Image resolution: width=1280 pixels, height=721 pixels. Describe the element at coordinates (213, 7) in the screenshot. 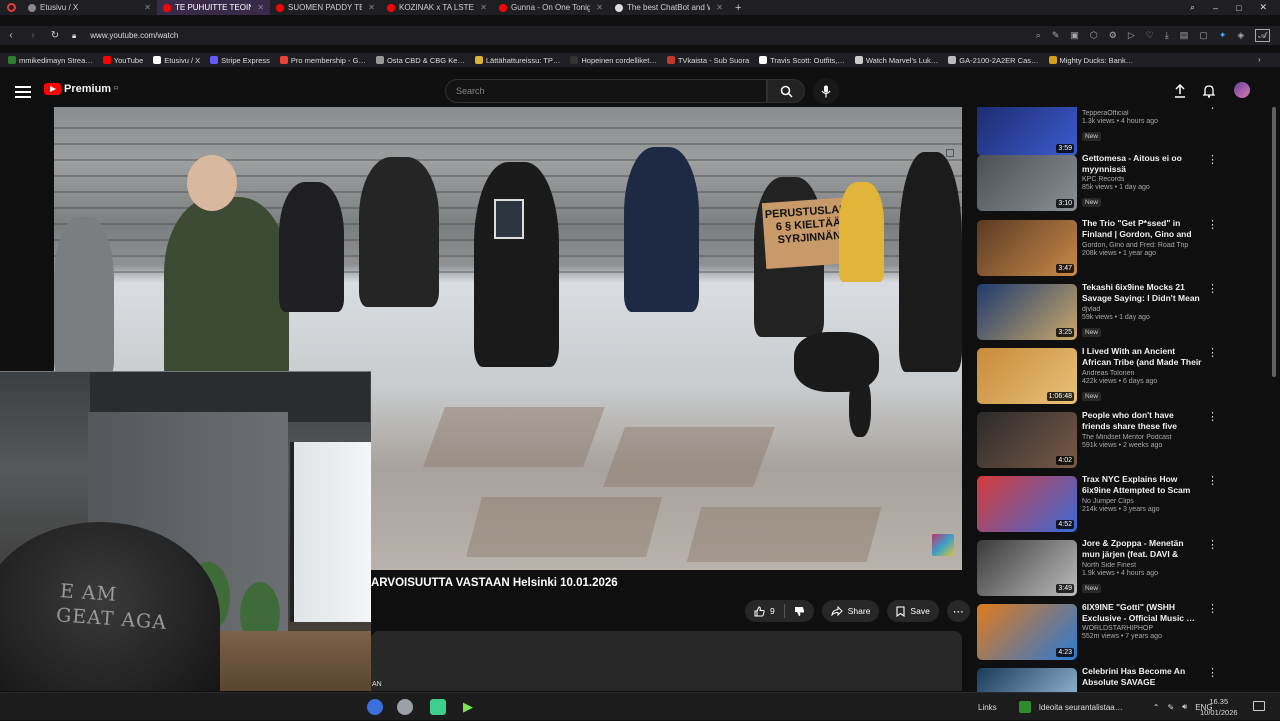

I see `browser-tab: TE PUHUITTE TEOIN – M… ✕` at that location.